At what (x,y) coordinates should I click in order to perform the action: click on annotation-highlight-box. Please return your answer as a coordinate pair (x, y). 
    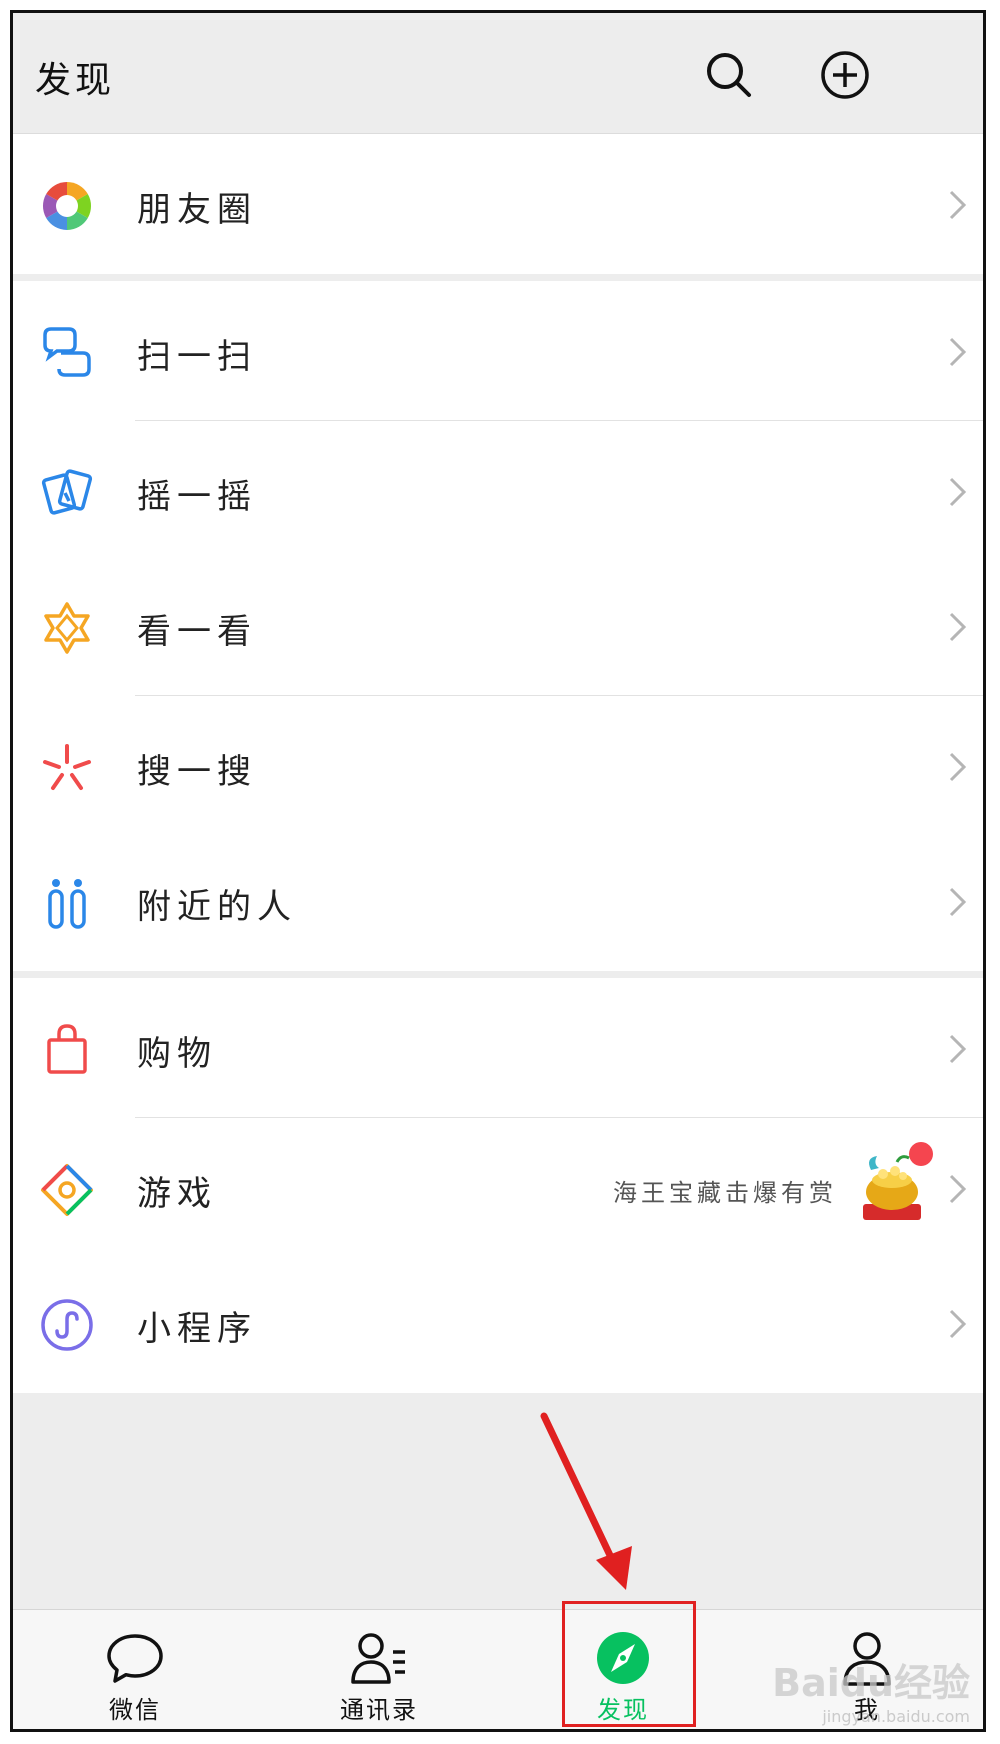
    Looking at the image, I should click on (629, 1664).